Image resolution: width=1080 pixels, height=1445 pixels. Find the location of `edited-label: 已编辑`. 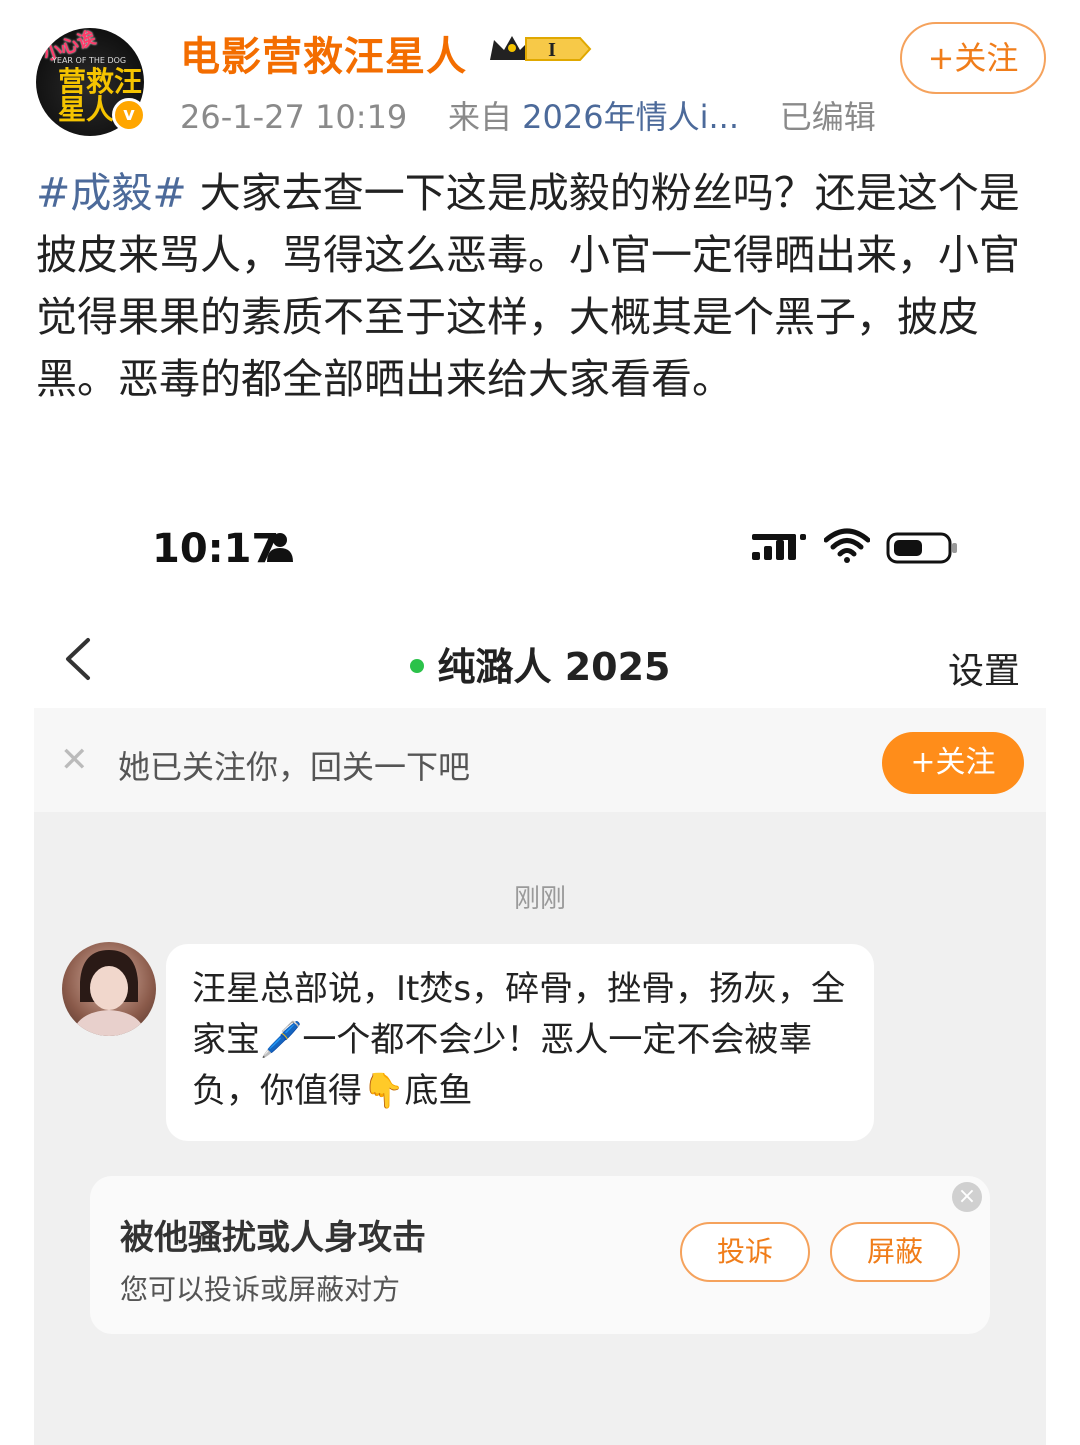

edited-label: 已编辑 is located at coordinates (827, 117).